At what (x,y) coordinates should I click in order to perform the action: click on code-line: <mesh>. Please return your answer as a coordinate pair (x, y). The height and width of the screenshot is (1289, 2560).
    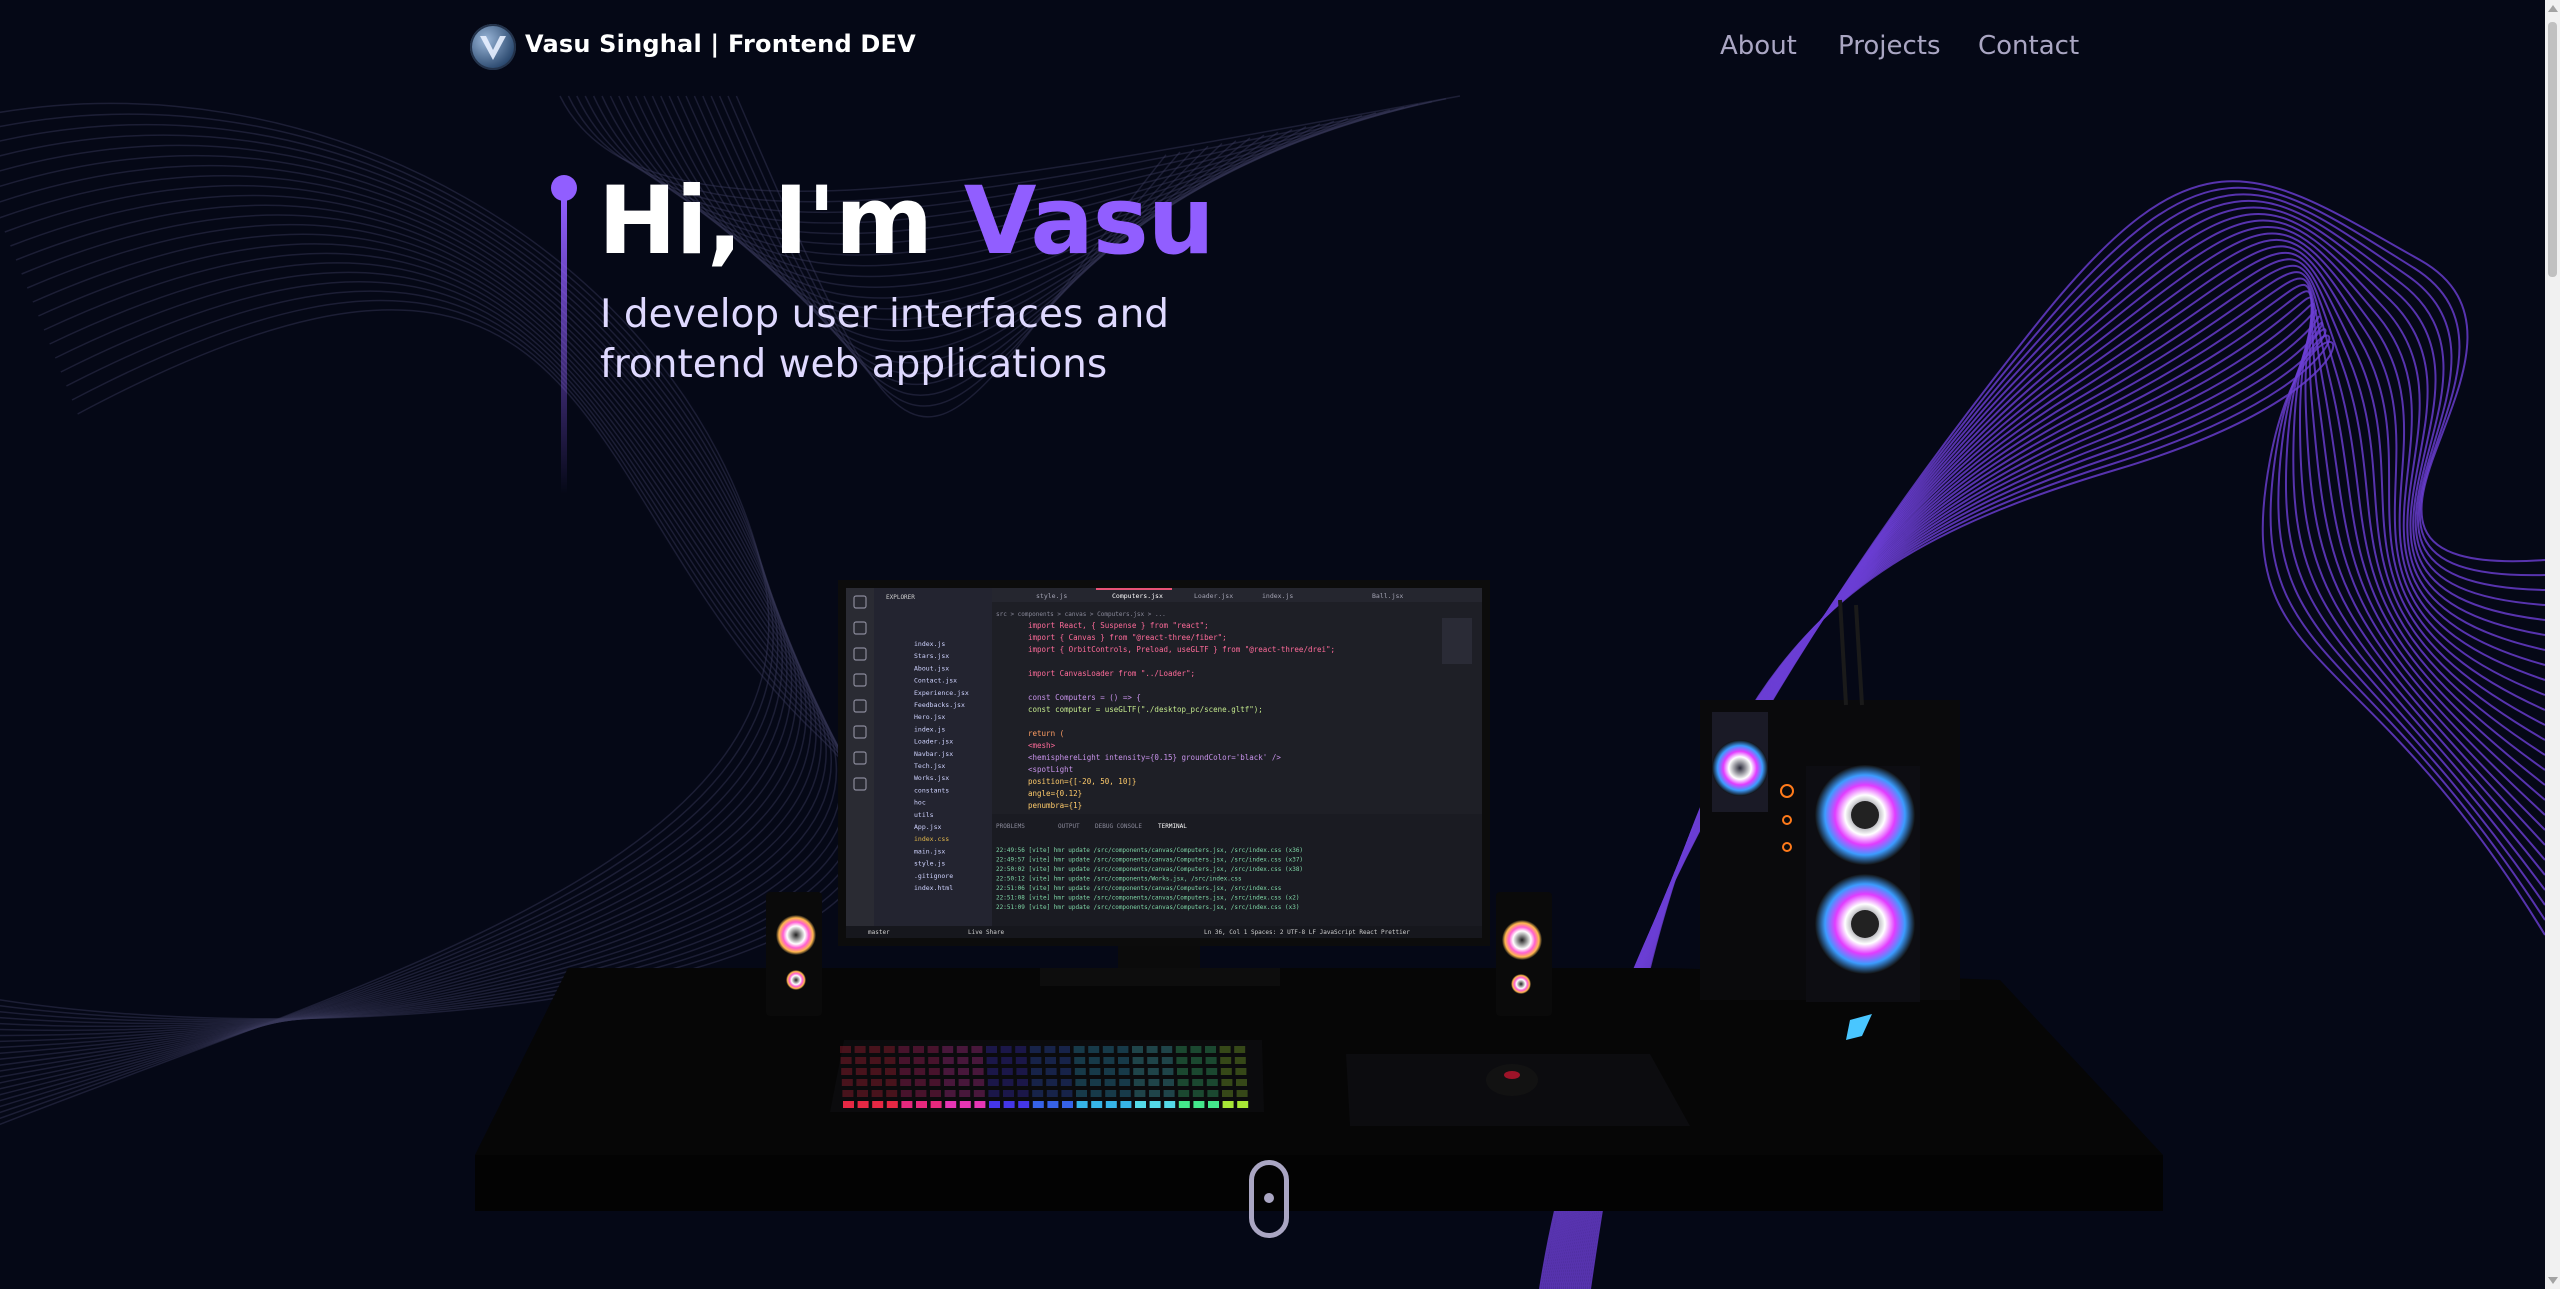
    Looking at the image, I should click on (1042, 745).